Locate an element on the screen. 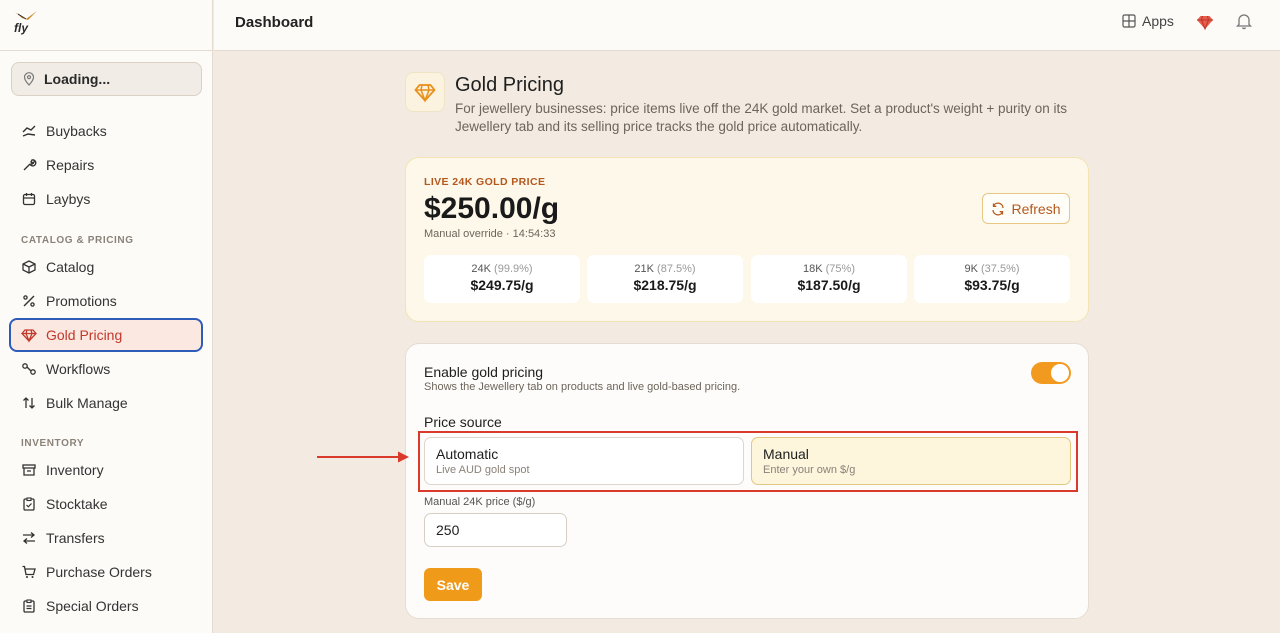 Image resolution: width=1280 pixels, height=633 pixels. gold-pricing-title: Gold Pricing is located at coordinates (509, 85).